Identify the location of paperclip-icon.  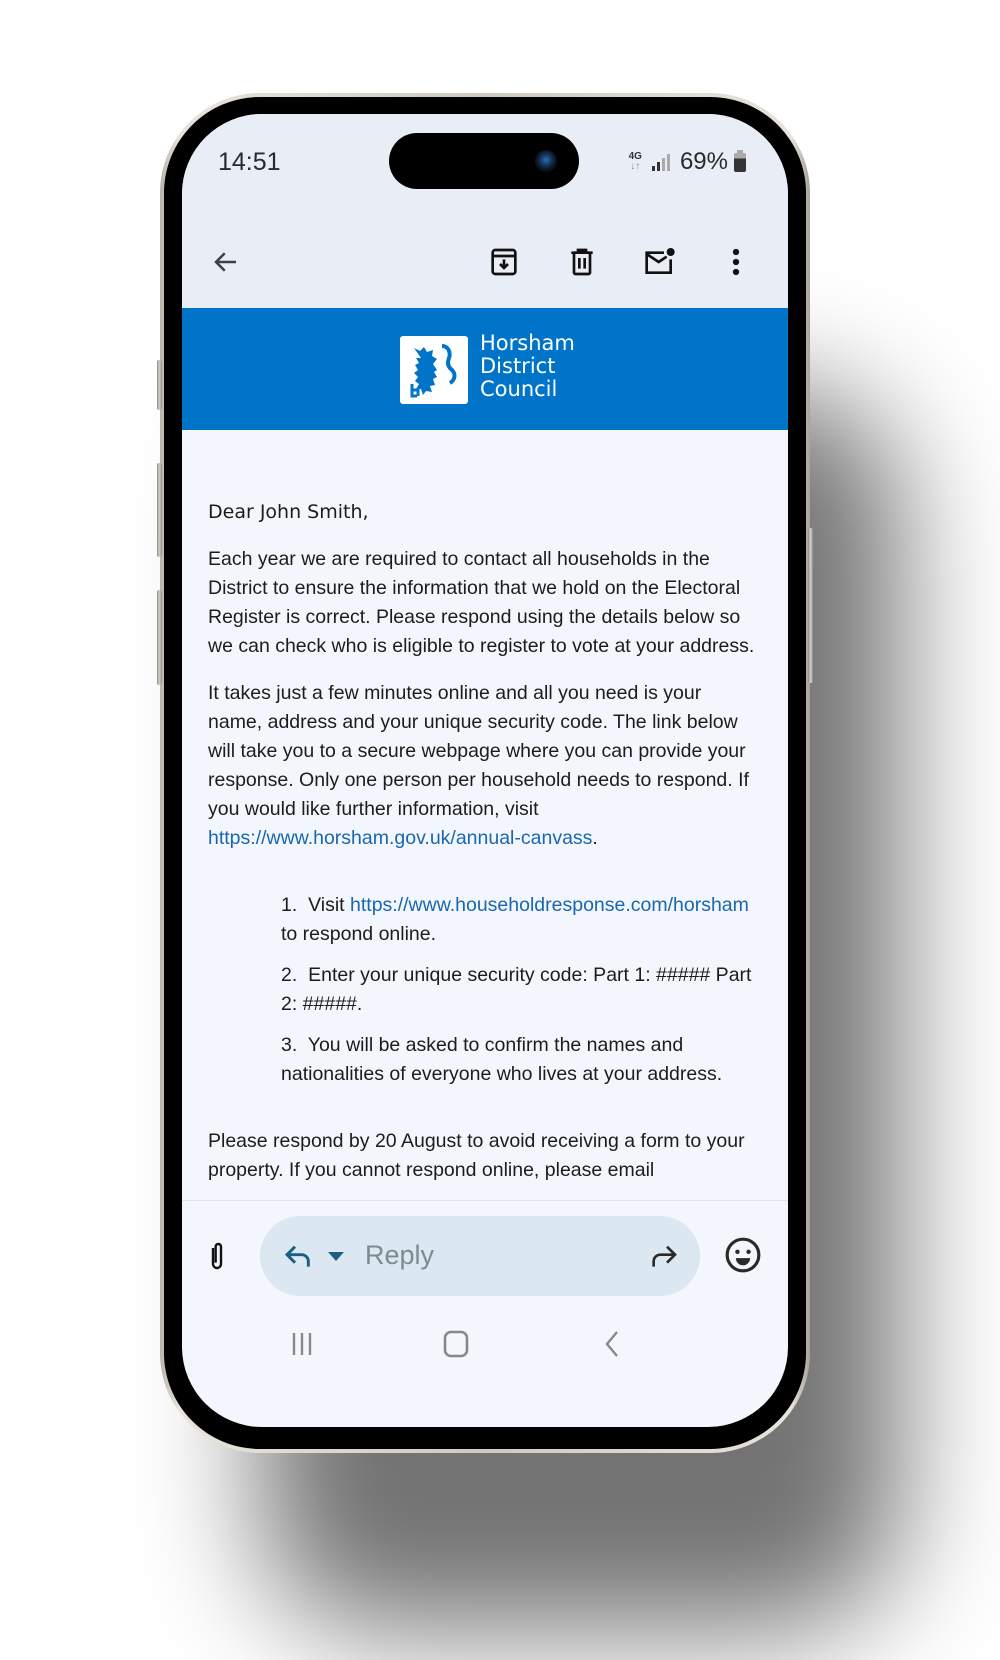
(217, 1256).